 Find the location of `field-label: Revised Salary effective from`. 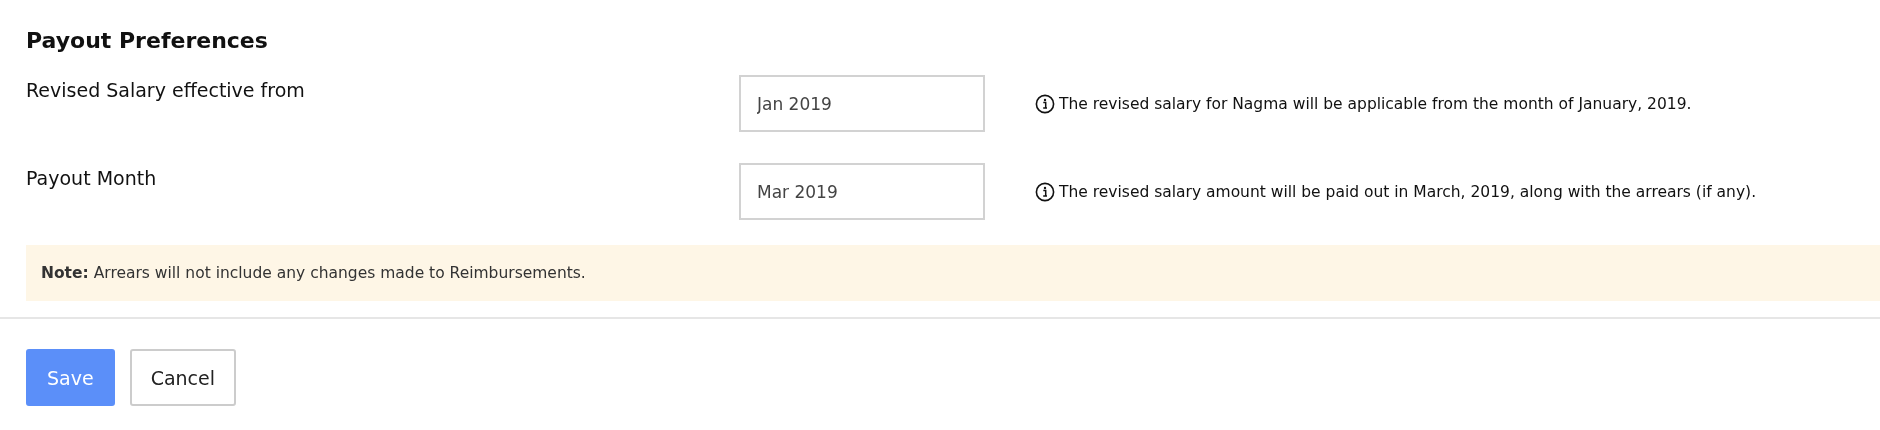

field-label: Revised Salary effective from is located at coordinates (166, 89).